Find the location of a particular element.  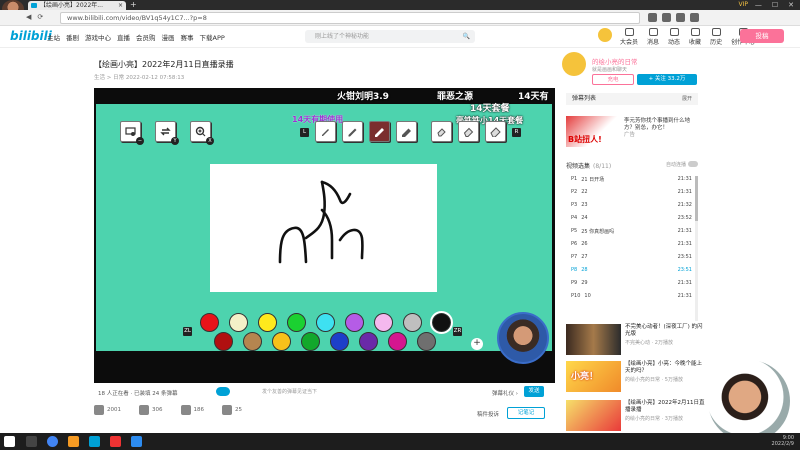

favorite-button: 186 is located at coordinates (192, 410).